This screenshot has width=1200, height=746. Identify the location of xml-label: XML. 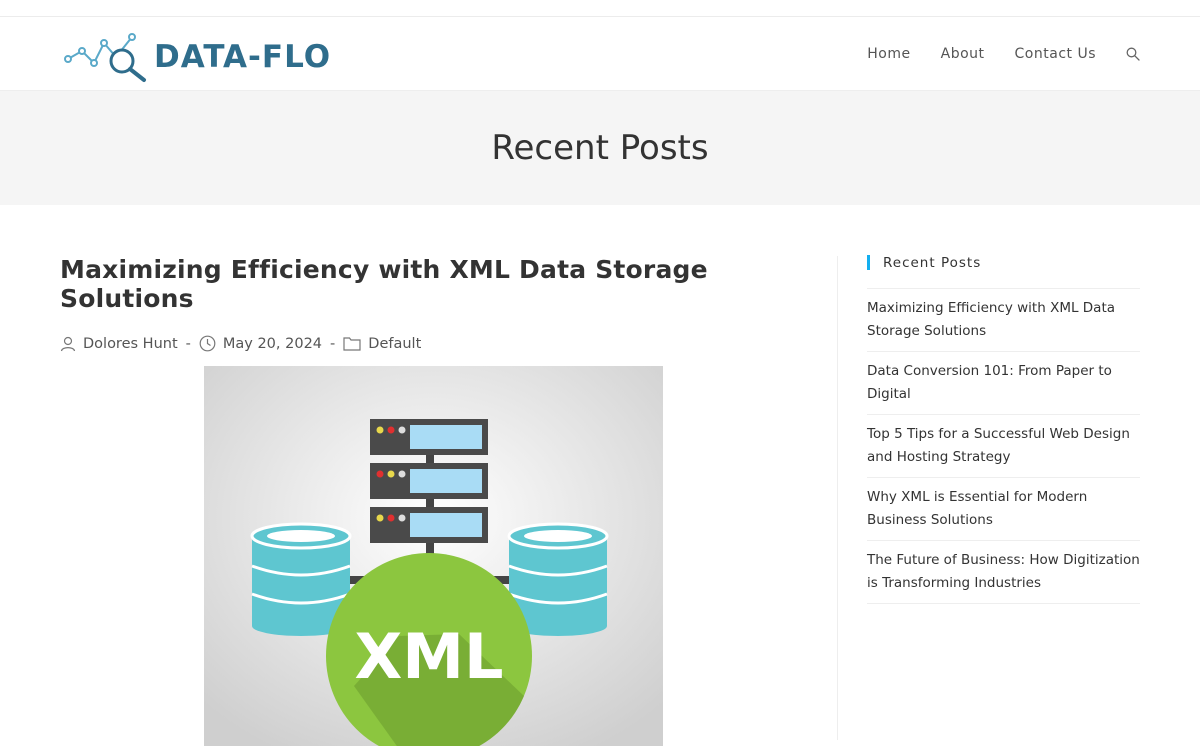
(428, 656).